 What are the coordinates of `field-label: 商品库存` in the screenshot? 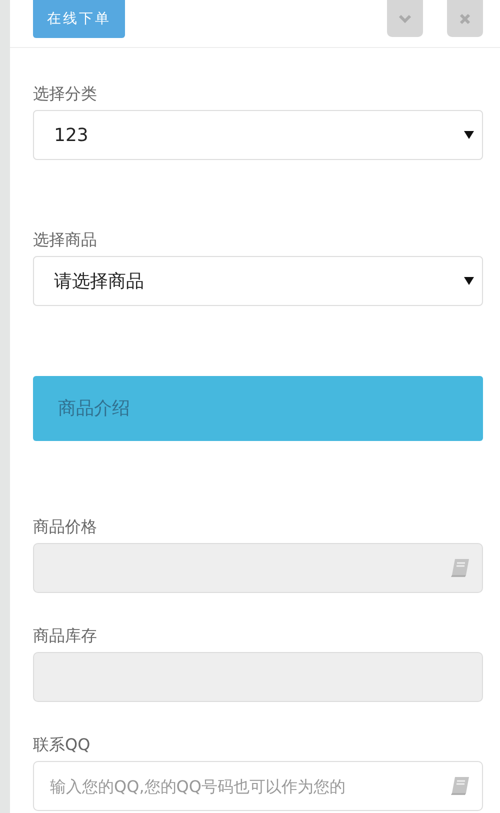 It's located at (65, 636).